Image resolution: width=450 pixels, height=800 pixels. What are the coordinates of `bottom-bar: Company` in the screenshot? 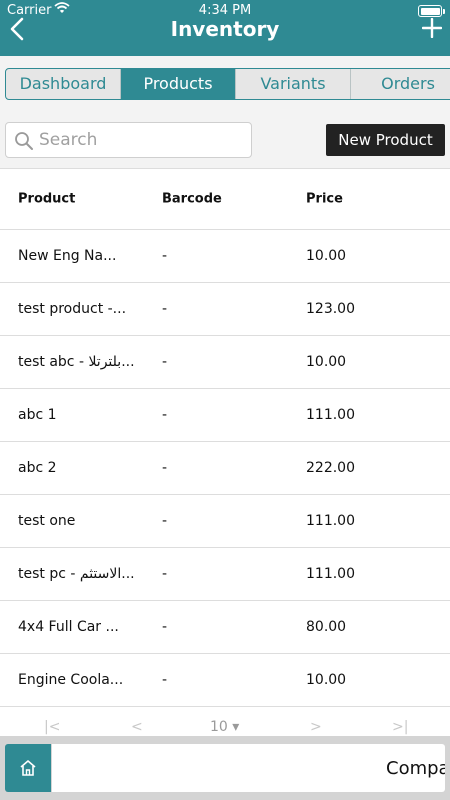 It's located at (225, 768).